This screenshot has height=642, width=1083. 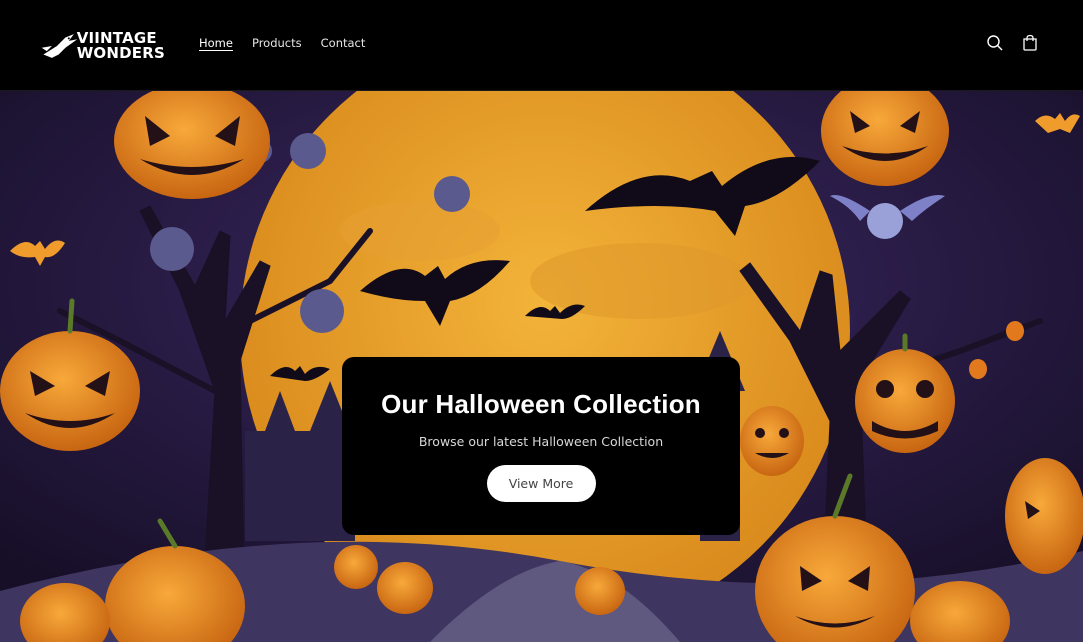 What do you see at coordinates (1012, 43) in the screenshot?
I see `header-icons` at bounding box center [1012, 43].